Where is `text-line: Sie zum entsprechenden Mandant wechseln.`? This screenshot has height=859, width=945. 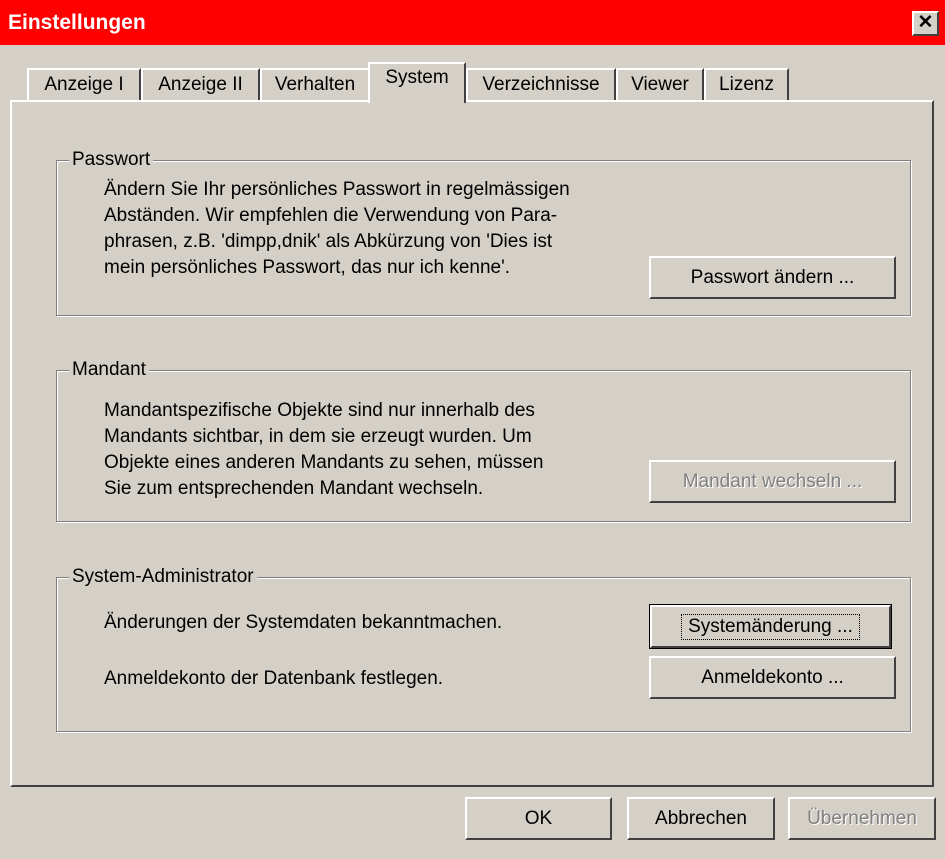
text-line: Sie zum entsprechenden Mandant wechseln. is located at coordinates (294, 488).